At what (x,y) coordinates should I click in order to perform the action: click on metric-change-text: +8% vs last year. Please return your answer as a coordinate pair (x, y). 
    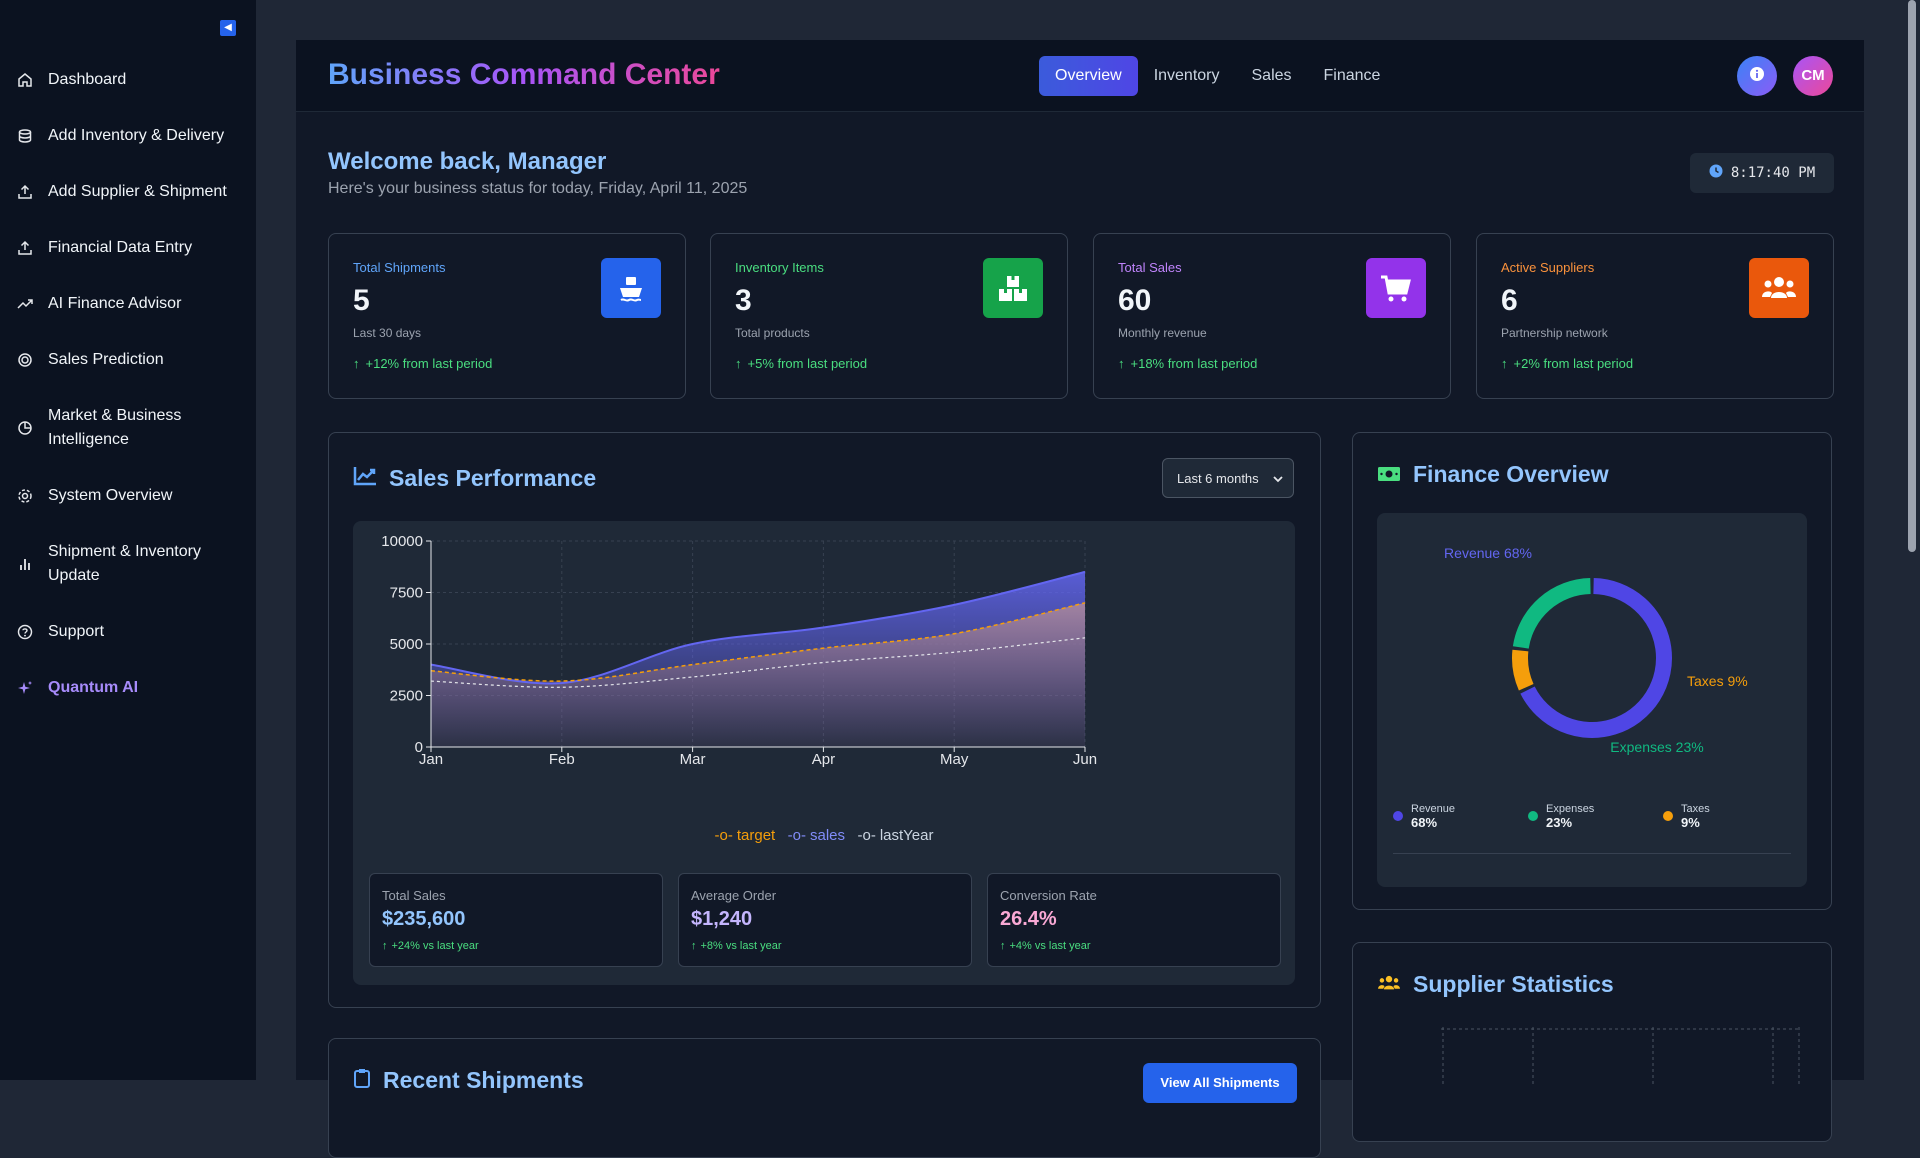
    Looking at the image, I should click on (741, 946).